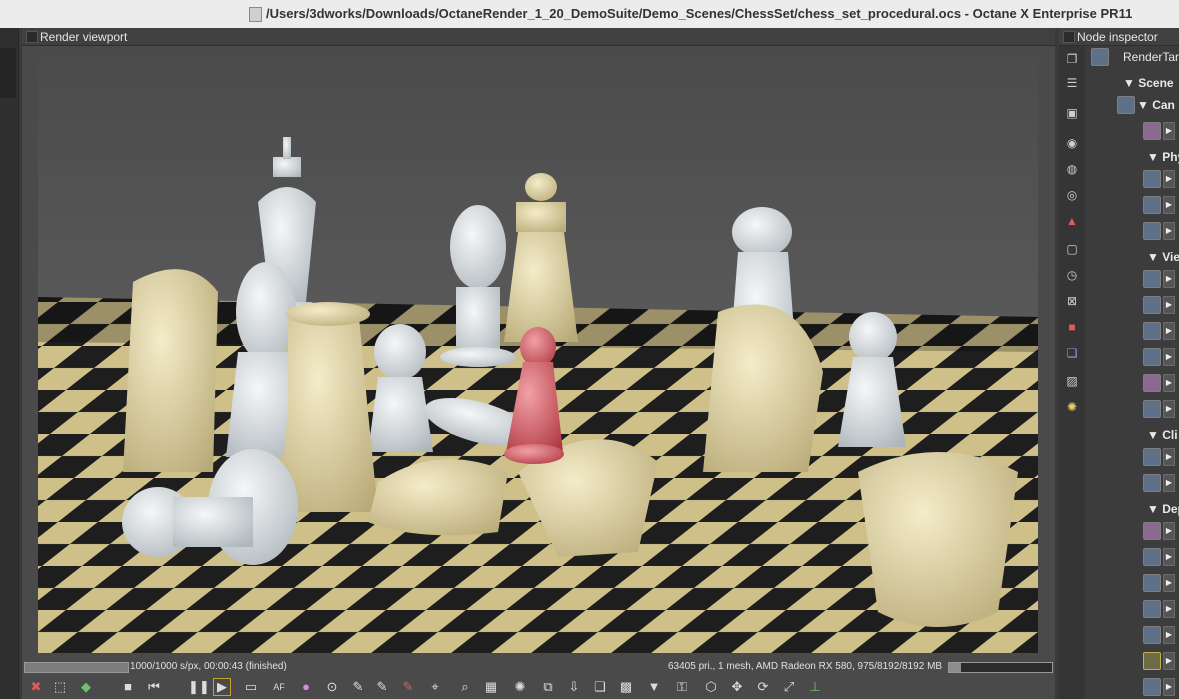 The image size is (1179, 699). Describe the element at coordinates (1072, 249) in the screenshot. I see `frame-icon: ▢` at that location.